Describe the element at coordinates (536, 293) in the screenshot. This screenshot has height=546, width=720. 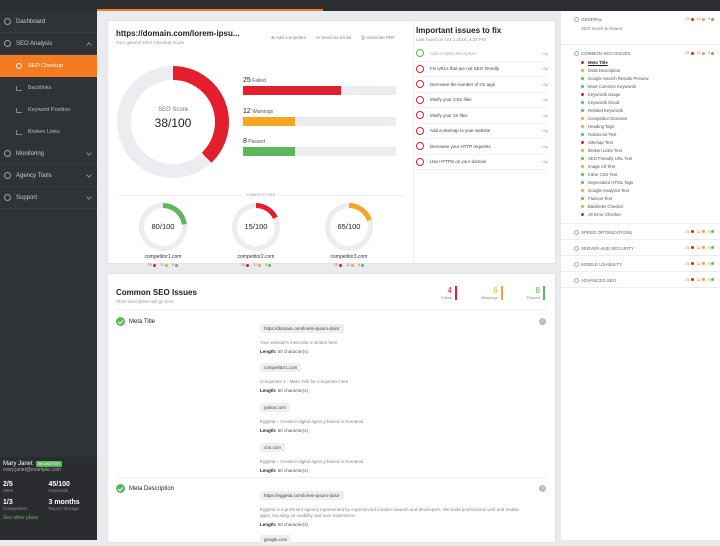
I see `passed-total: 8 Passed` at that location.